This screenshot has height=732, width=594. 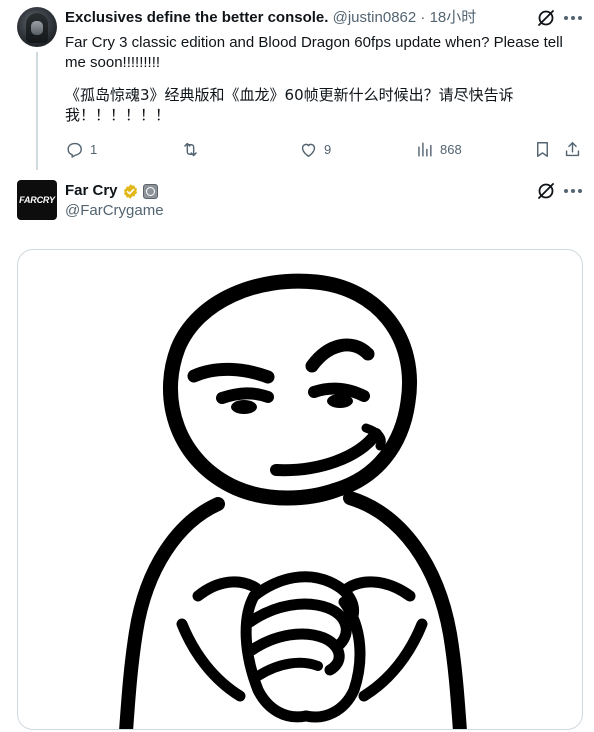 What do you see at coordinates (37, 111) in the screenshot?
I see `thread-connector-line` at bounding box center [37, 111].